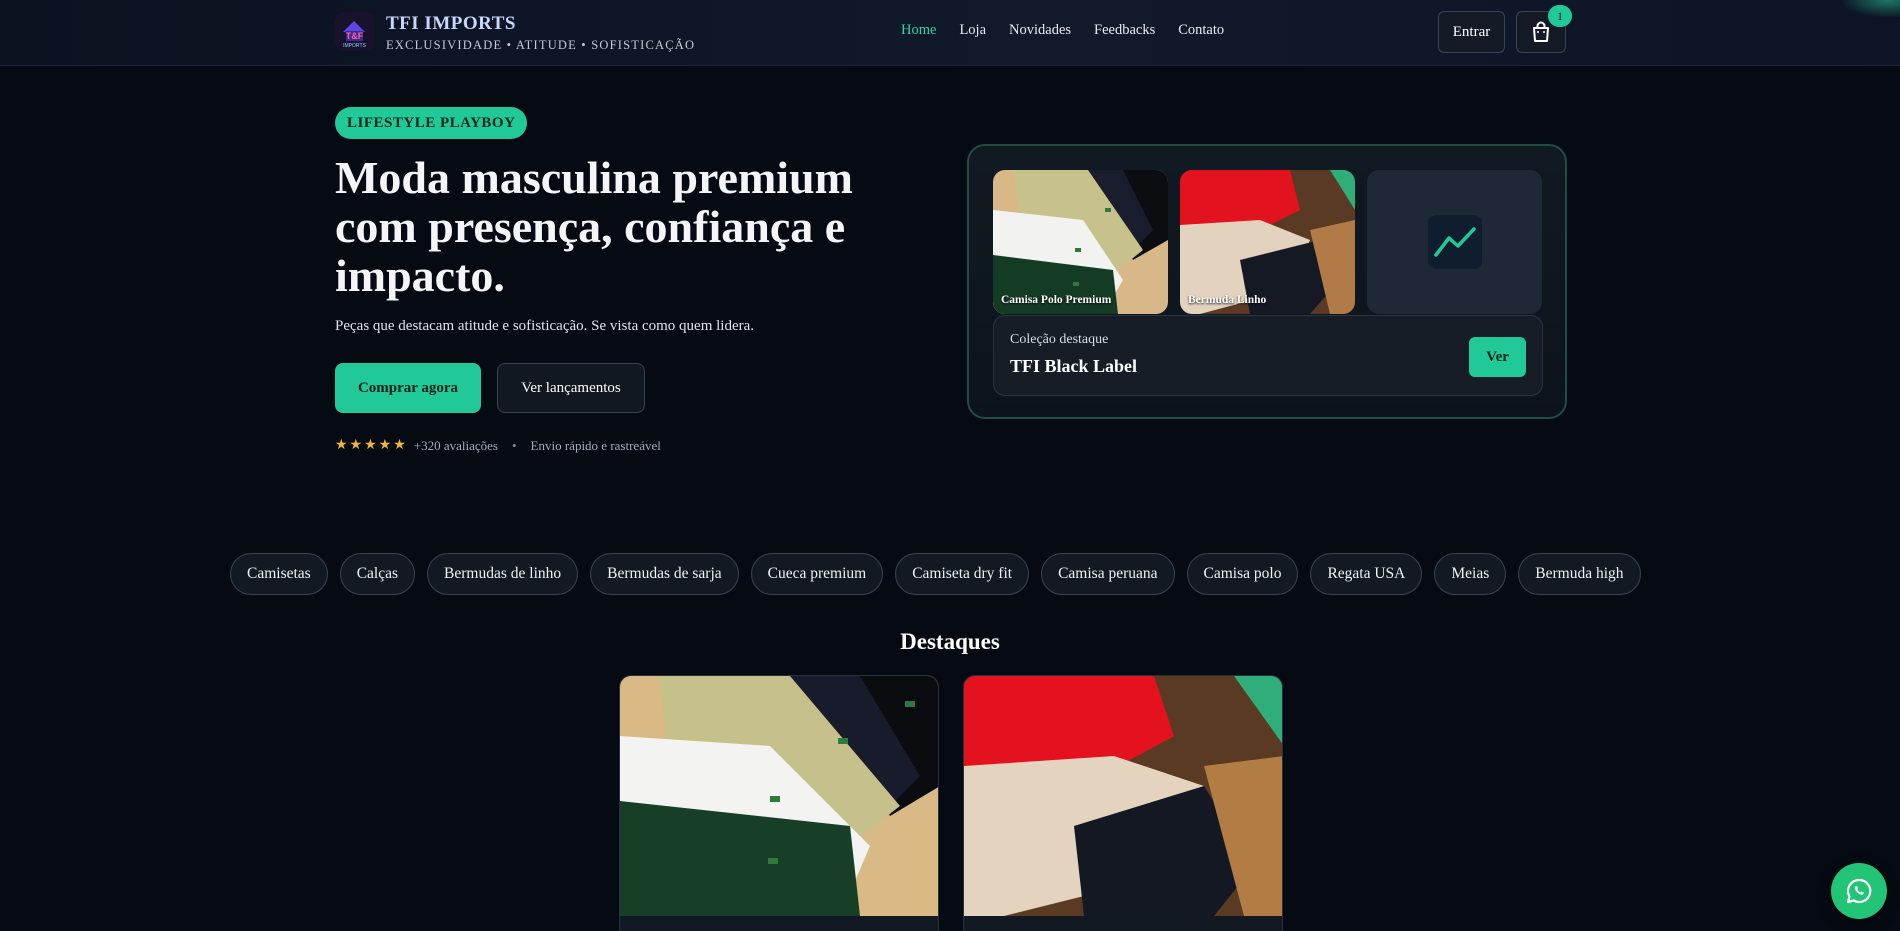 The image size is (1900, 931). I want to click on collection-box: Coleção destaque TFI Black Label Ver, so click(1268, 355).